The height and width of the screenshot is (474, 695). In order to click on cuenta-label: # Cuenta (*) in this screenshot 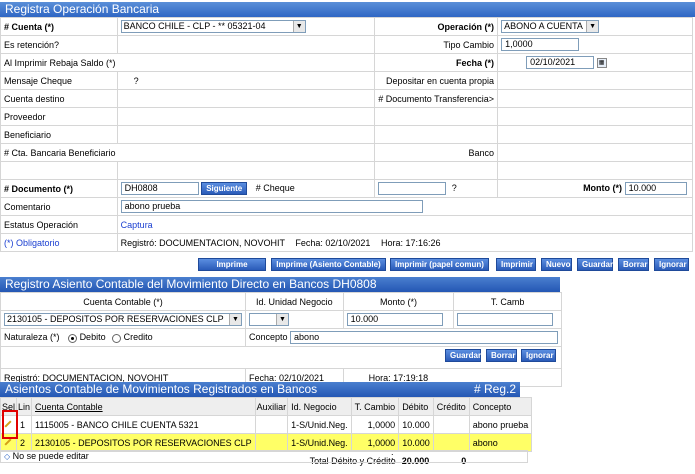, I will do `click(59, 26)`.